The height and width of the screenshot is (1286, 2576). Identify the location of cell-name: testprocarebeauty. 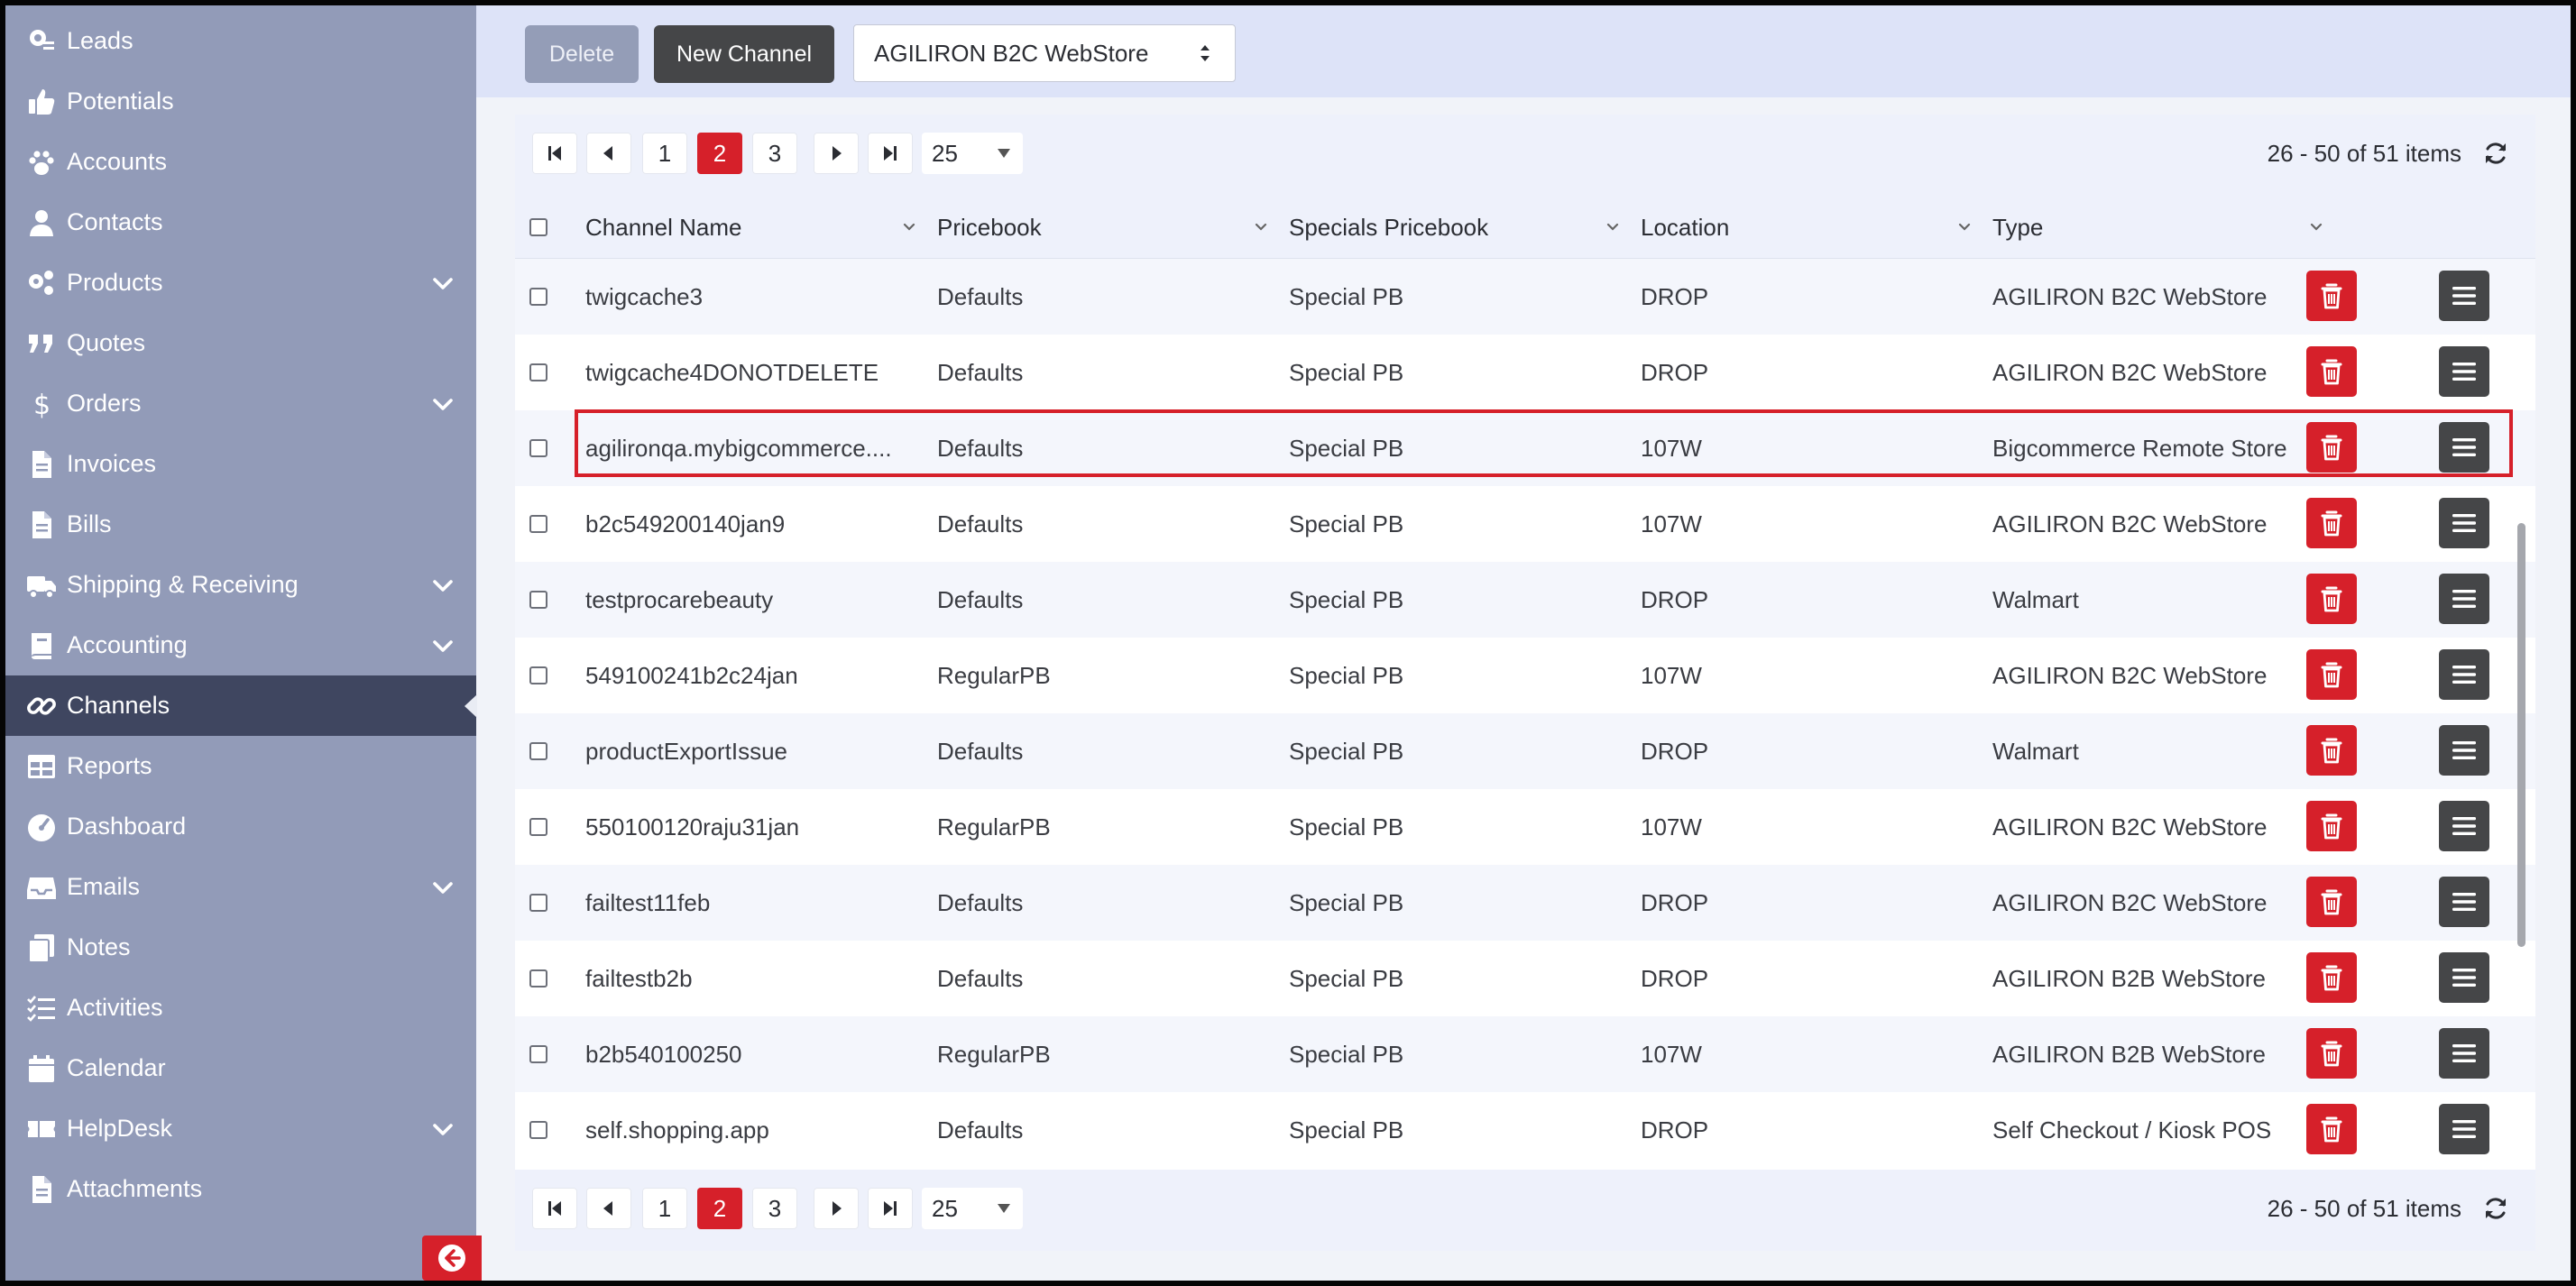
(679, 600).